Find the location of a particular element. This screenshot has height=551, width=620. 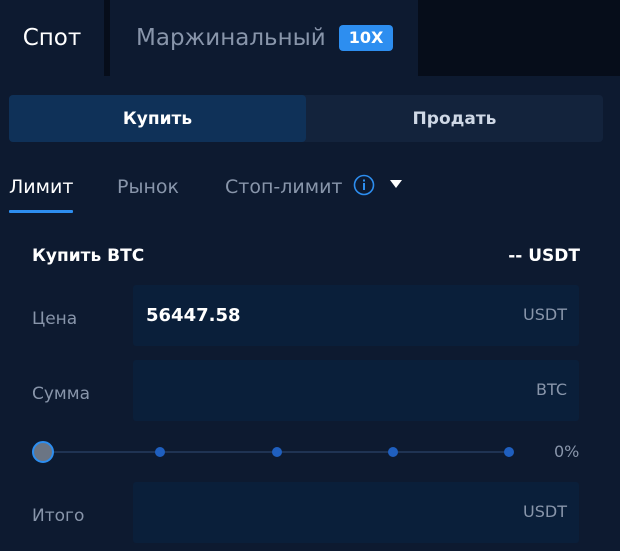

buy-button: Купить is located at coordinates (157, 118).